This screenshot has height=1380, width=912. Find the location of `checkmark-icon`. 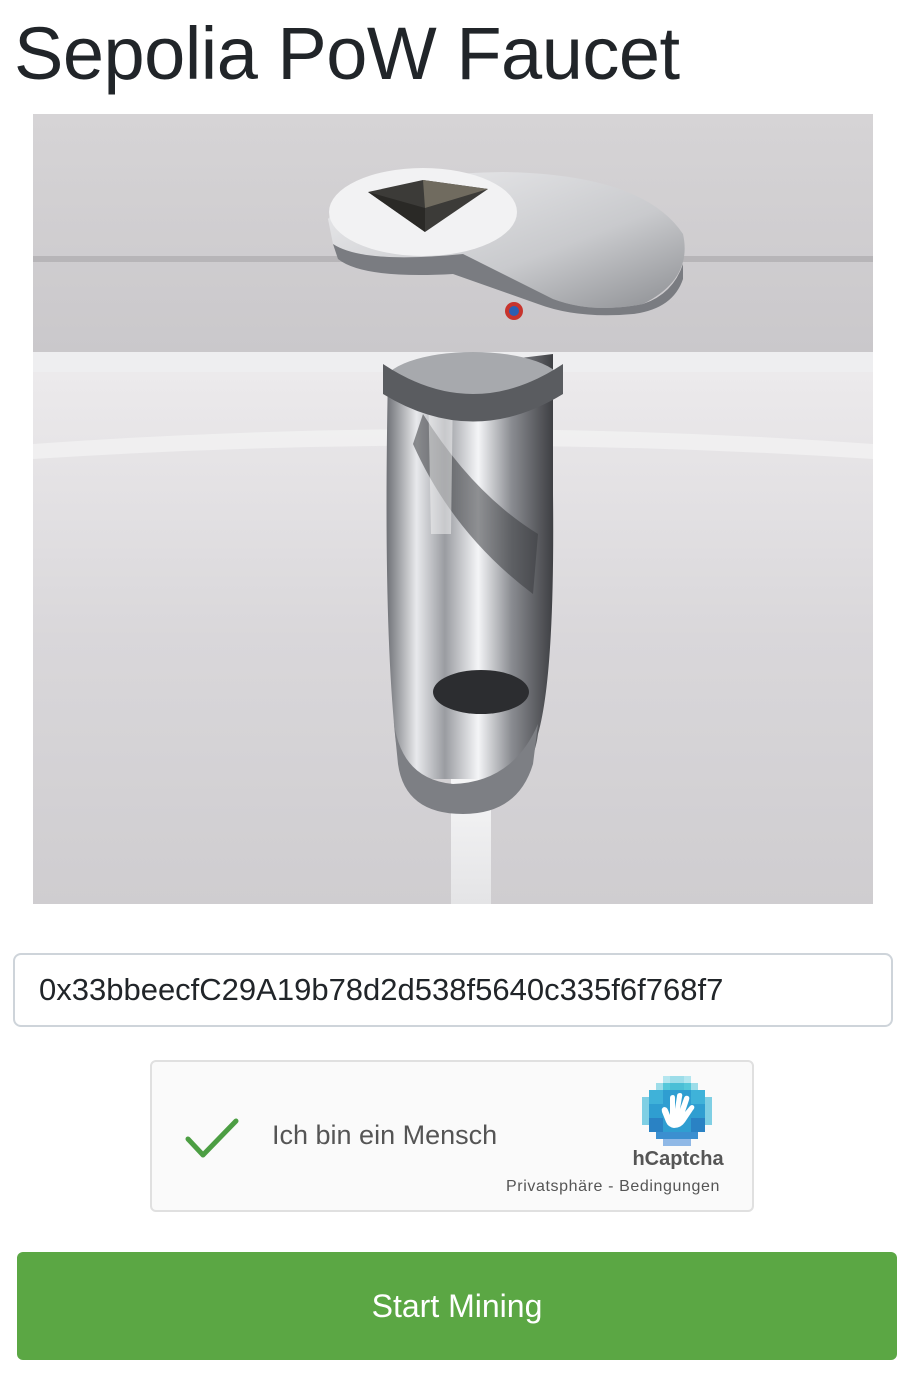

checkmark-icon is located at coordinates (212, 1138).